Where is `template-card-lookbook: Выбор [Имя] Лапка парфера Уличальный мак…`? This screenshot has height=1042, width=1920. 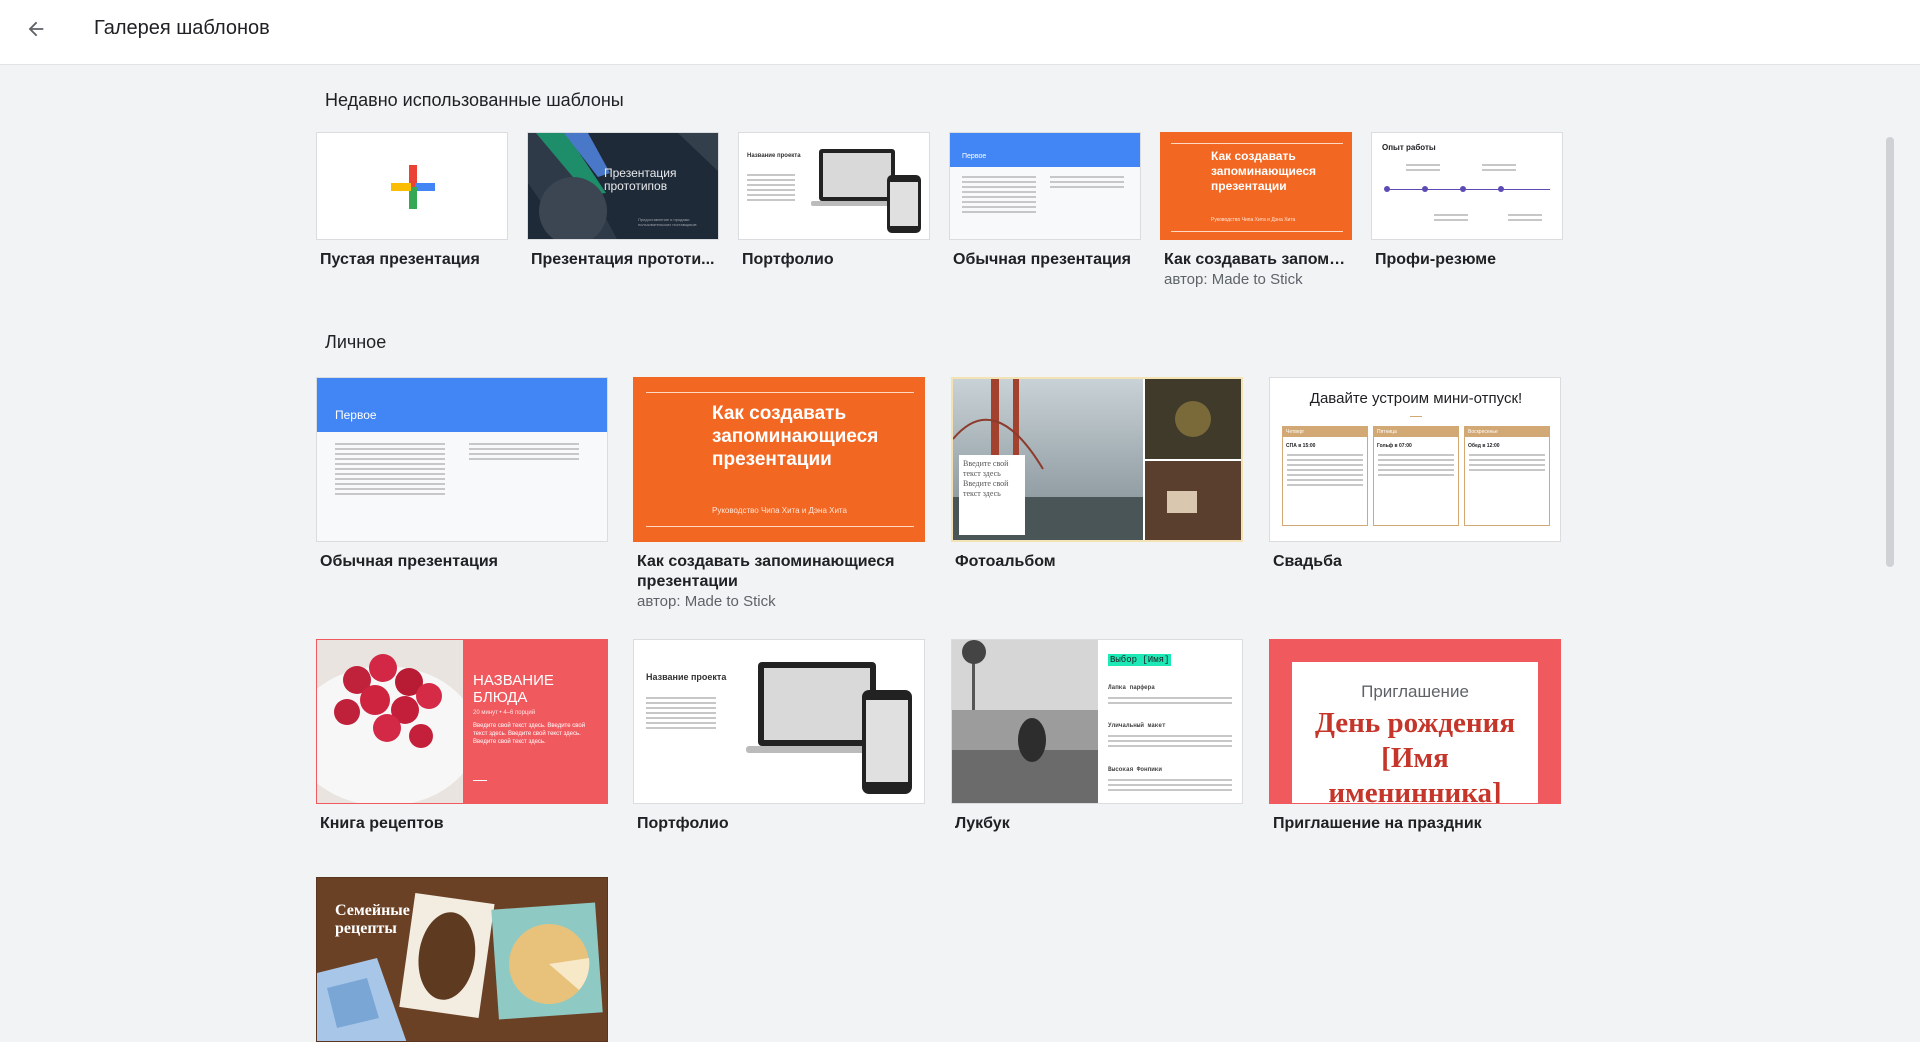 template-card-lookbook: Выбор [Имя] Лапка парфера Уличальный мак… is located at coordinates (1097, 736).